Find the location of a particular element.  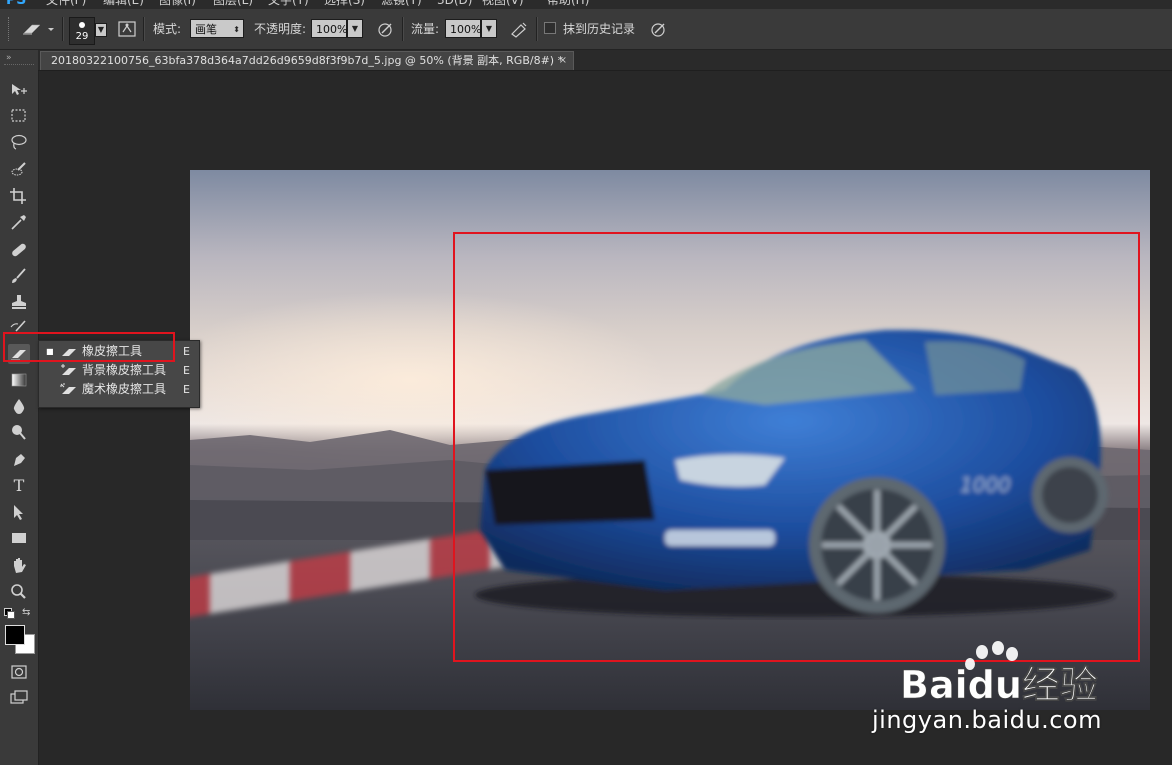

brush-icon is located at coordinates (19, 275).